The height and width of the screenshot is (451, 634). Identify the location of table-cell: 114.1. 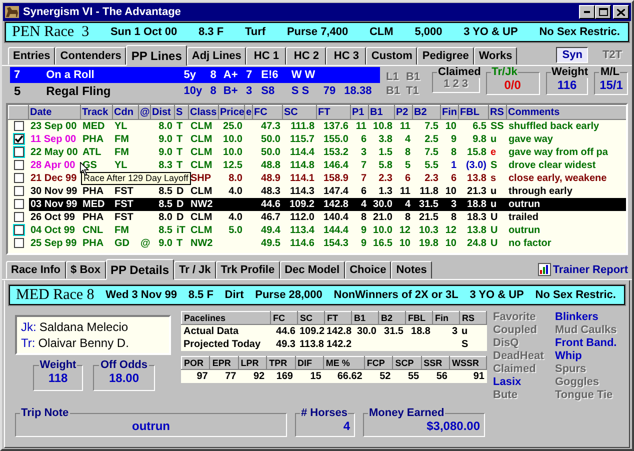
(302, 178).